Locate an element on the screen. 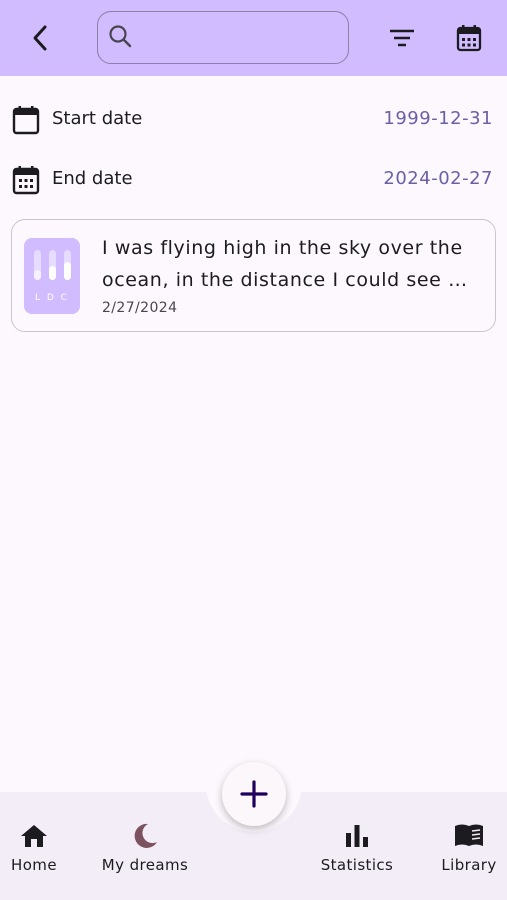 This screenshot has height=900, width=507. nav-library-label: Library is located at coordinates (469, 865).